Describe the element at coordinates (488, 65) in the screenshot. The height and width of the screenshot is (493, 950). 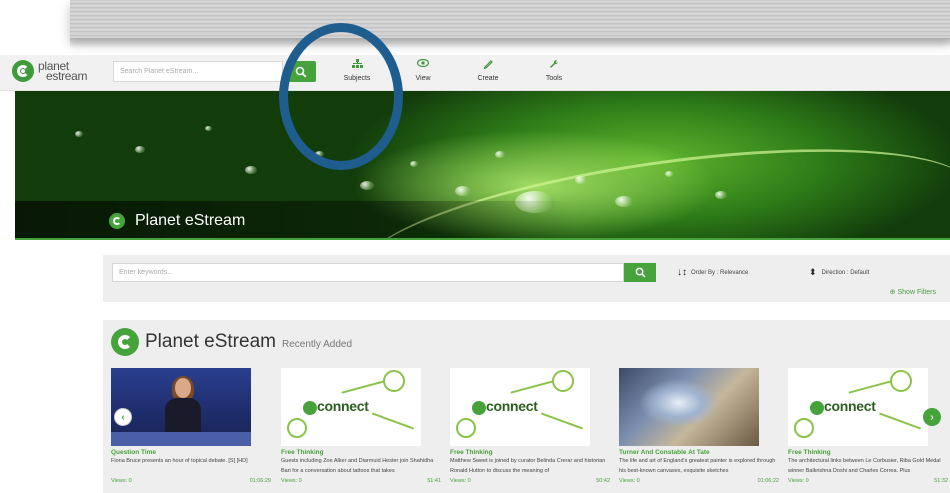
I see `pencil-icon` at that location.